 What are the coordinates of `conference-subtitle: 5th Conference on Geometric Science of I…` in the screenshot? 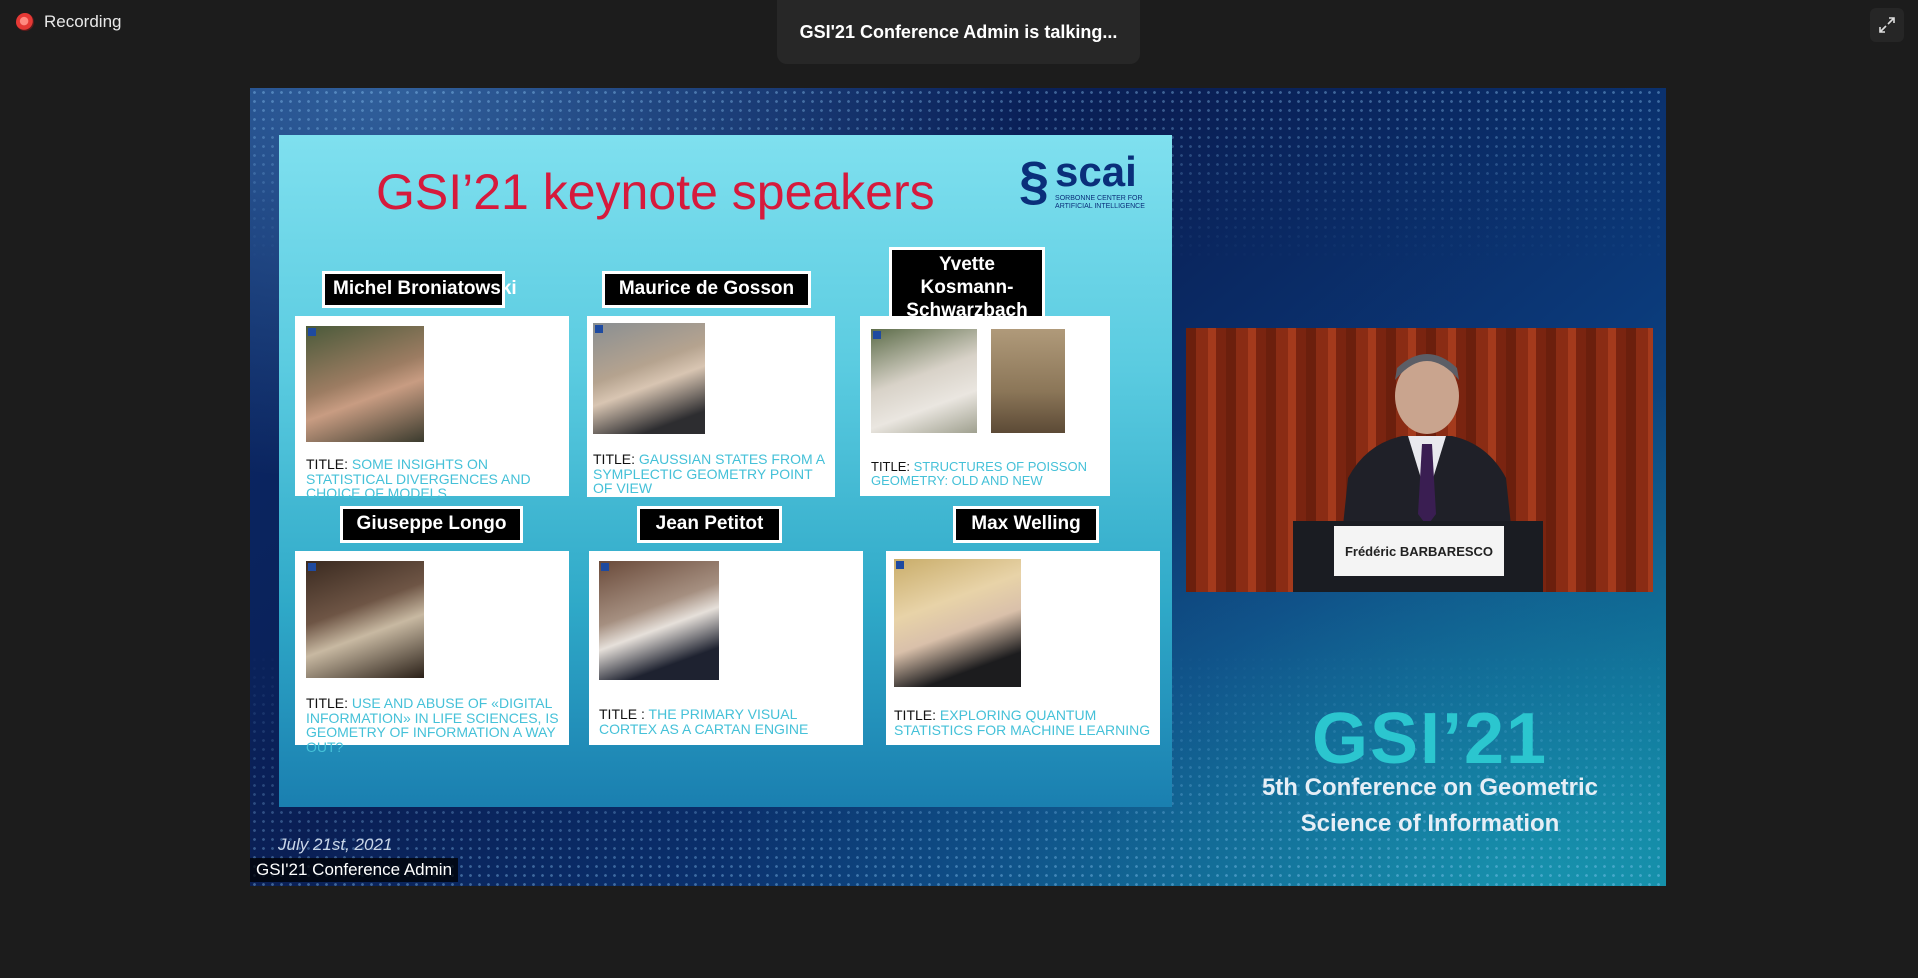 It's located at (1430, 806).